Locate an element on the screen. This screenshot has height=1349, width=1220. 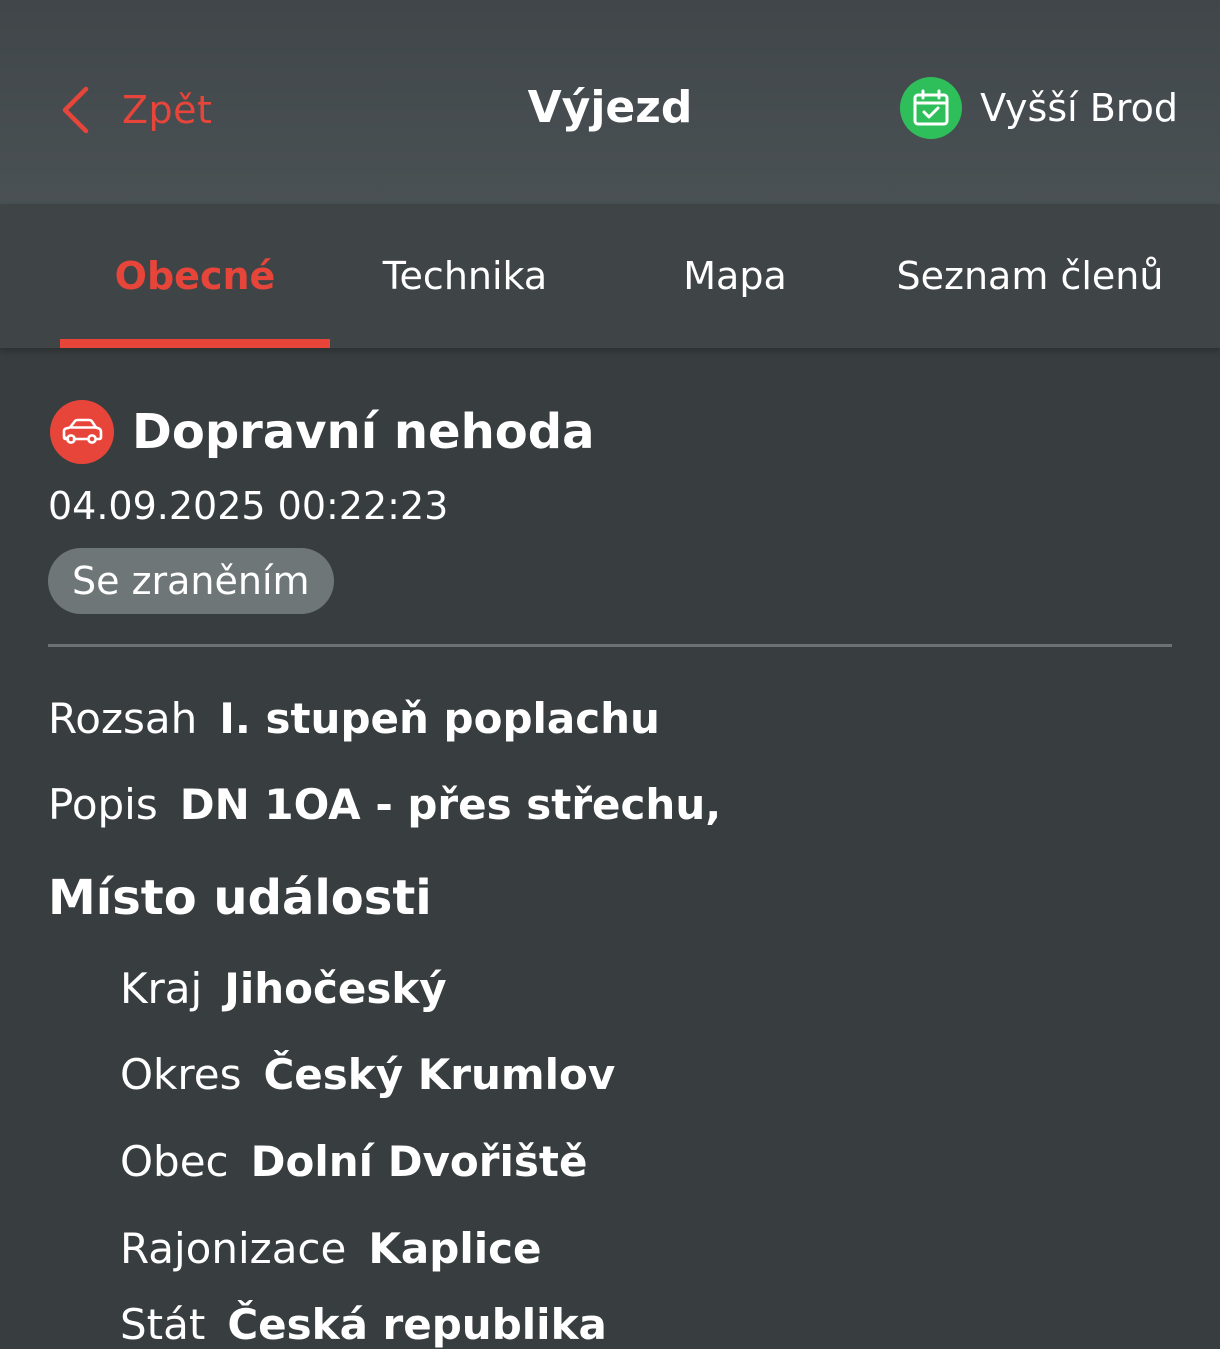
tab-mapa: Mapa is located at coordinates (735, 276).